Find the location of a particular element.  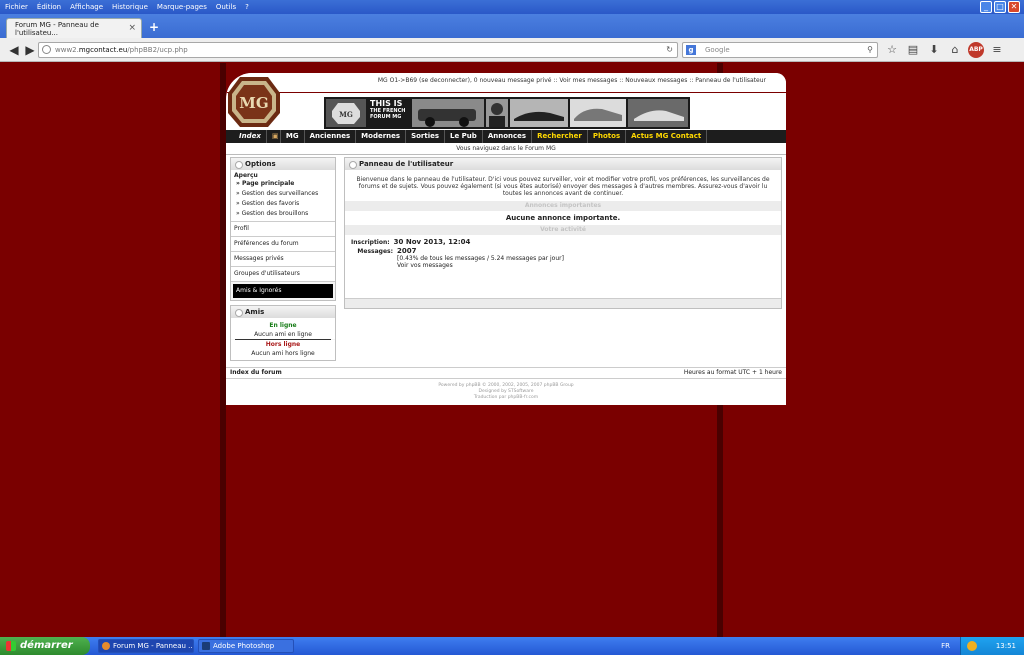

reload-icon: ↻ is located at coordinates (669, 50).